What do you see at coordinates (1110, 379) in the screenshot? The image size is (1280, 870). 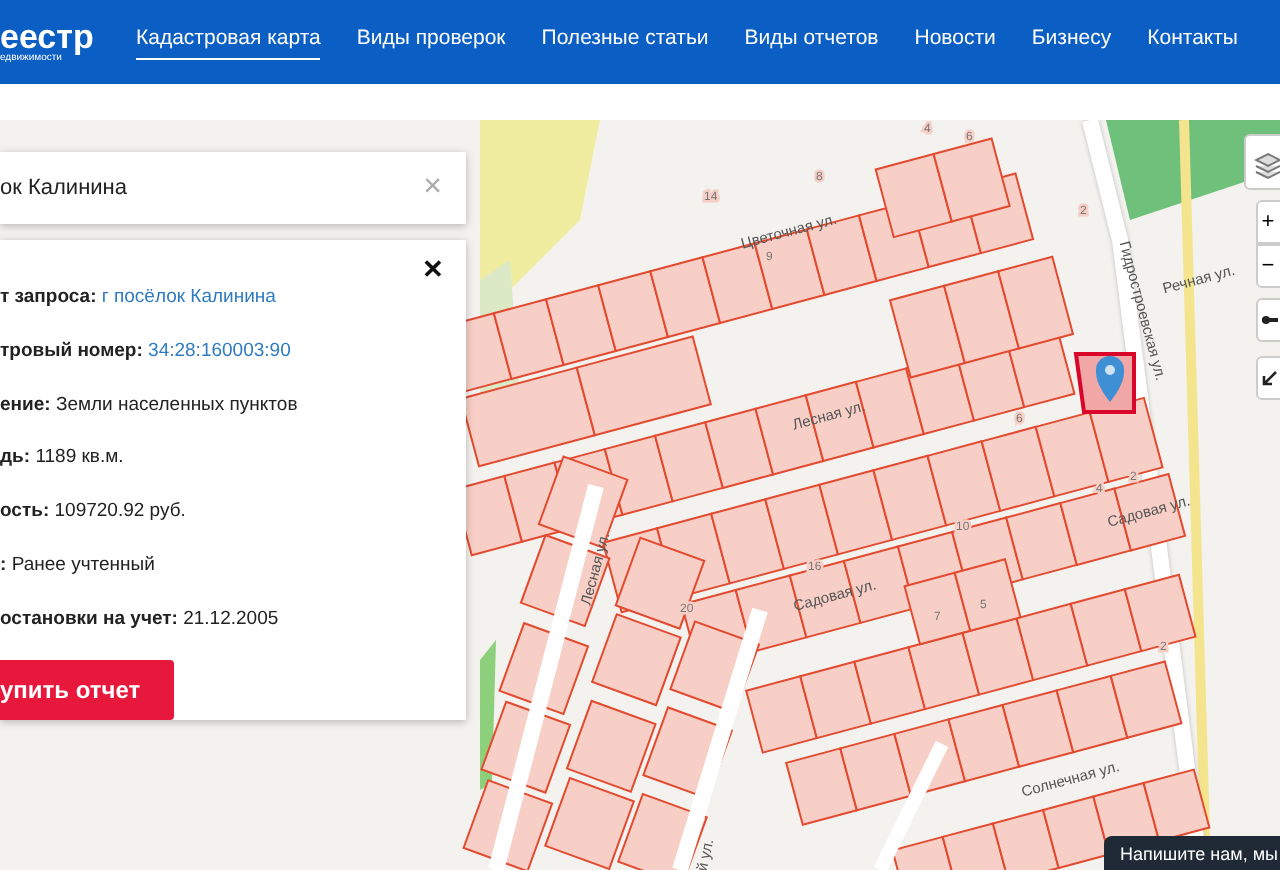 I see `location-pin-icon` at bounding box center [1110, 379].